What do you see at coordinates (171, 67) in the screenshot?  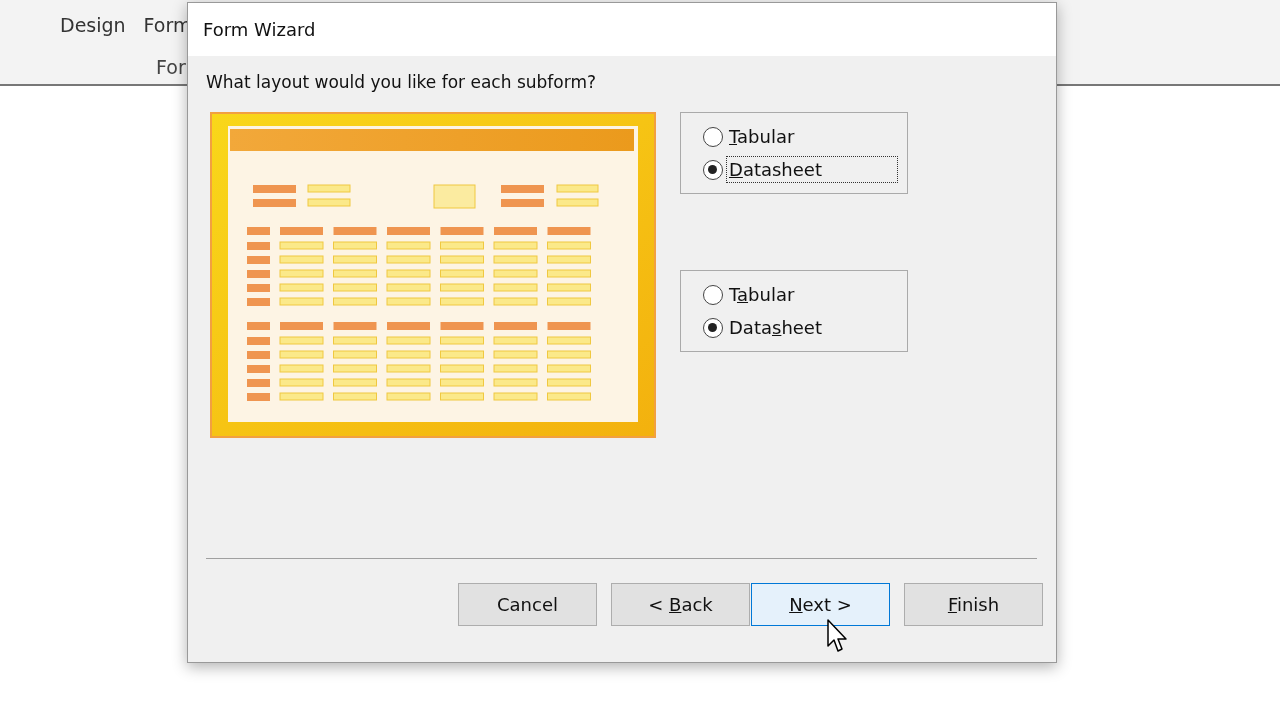 I see `ribbon-group-label: For` at bounding box center [171, 67].